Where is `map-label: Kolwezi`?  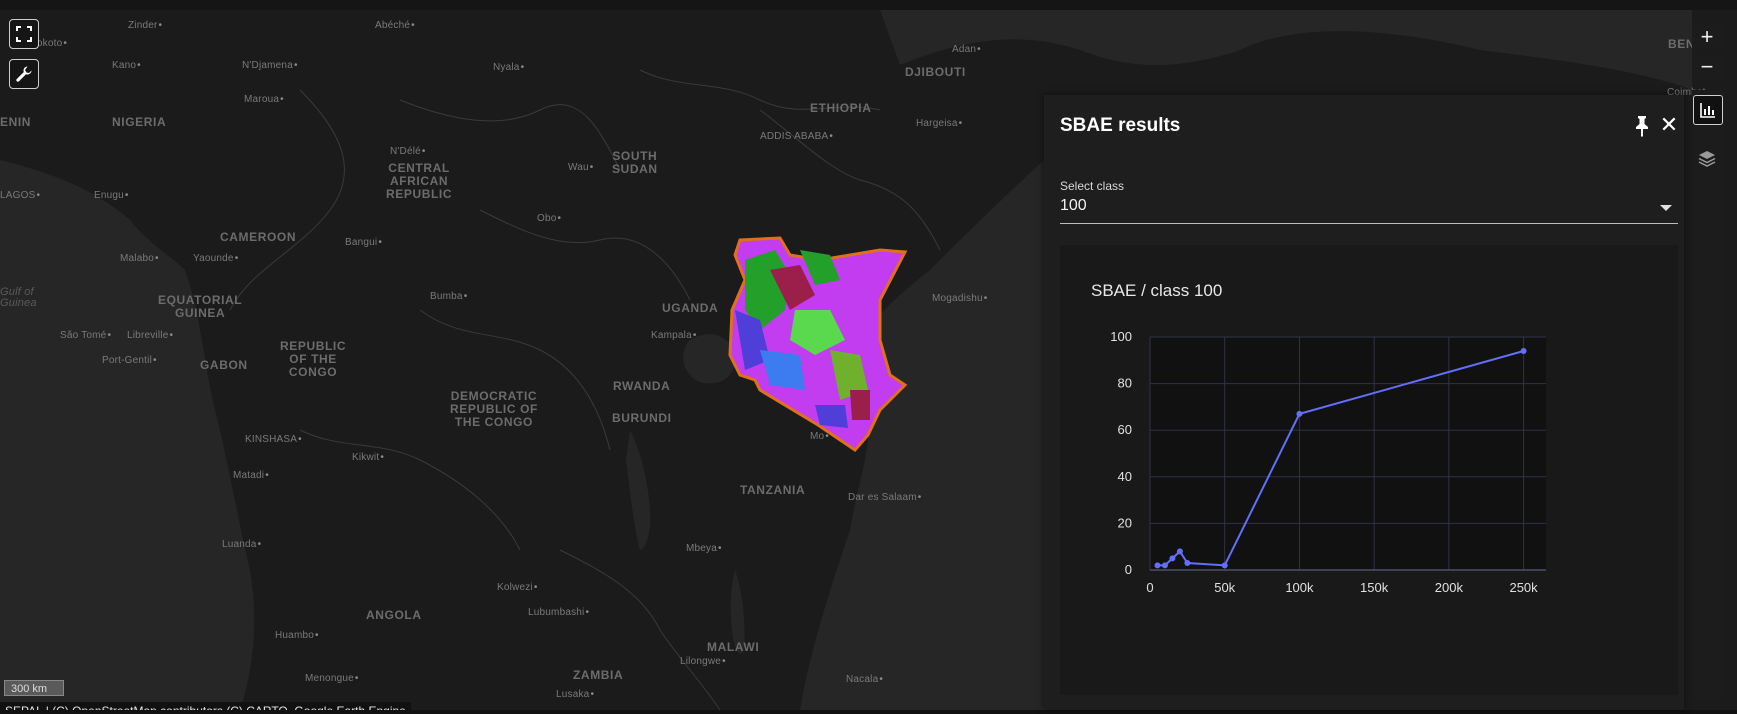
map-label: Kolwezi is located at coordinates (517, 587).